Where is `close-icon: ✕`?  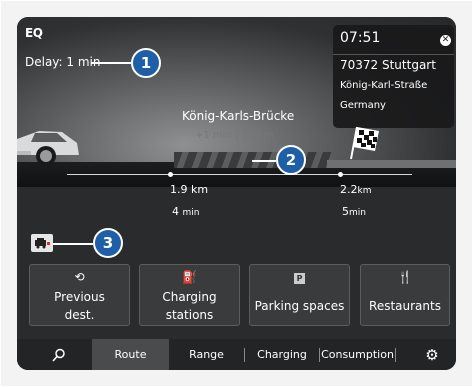
close-icon: ✕ is located at coordinates (445, 40).